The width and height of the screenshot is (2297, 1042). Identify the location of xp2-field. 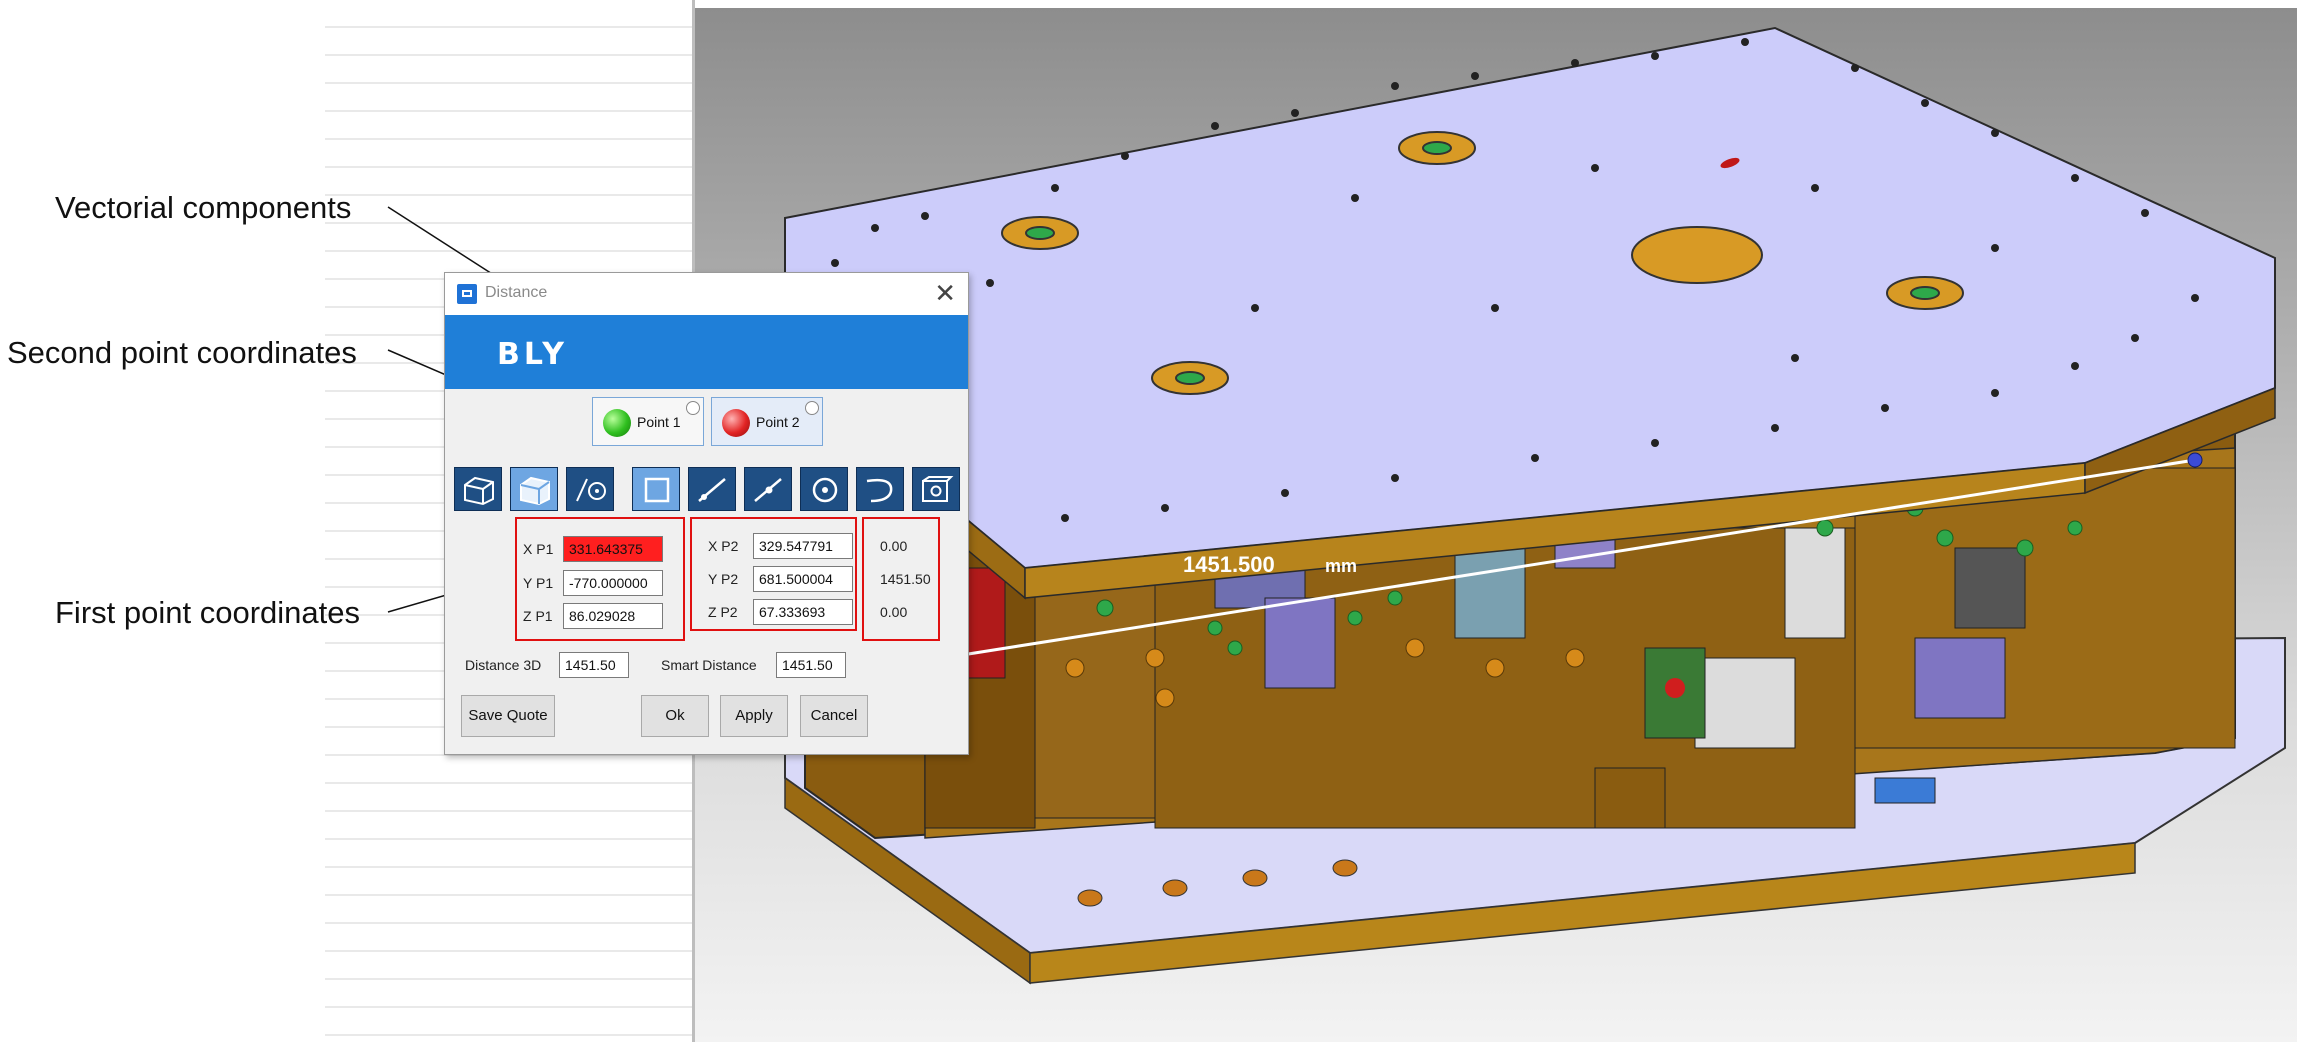
(803, 546).